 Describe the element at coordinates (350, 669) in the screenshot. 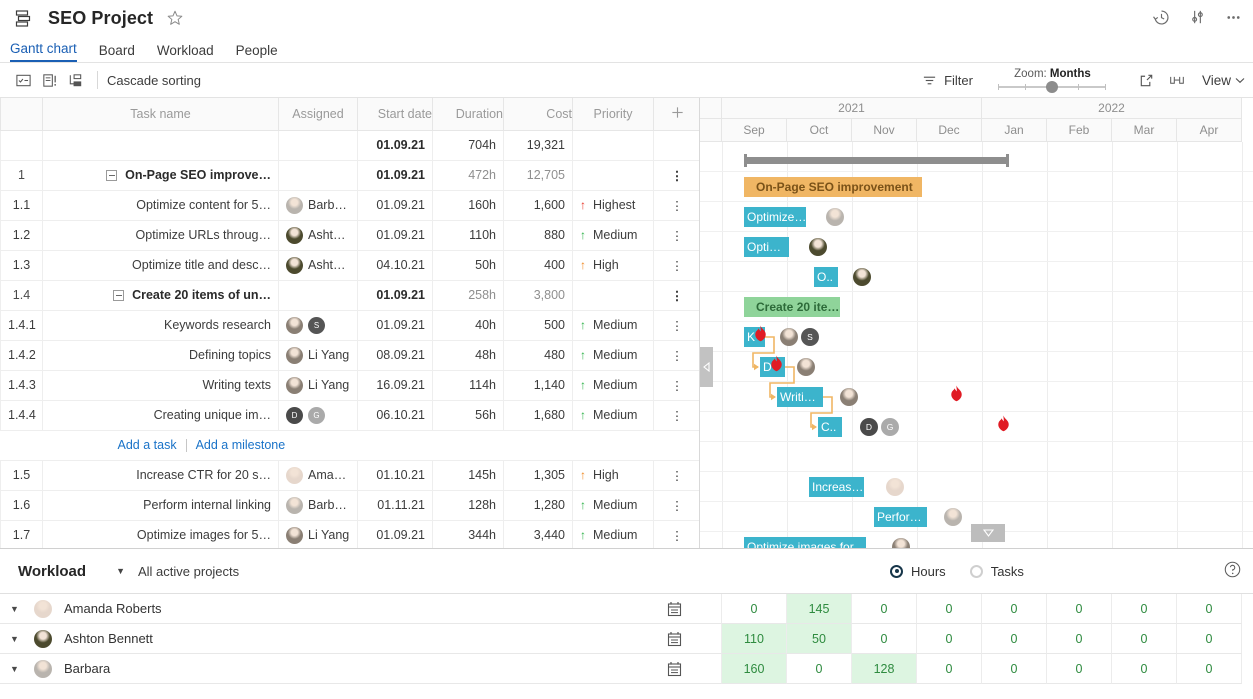

I see `workload-row: ▼ Barbara` at that location.